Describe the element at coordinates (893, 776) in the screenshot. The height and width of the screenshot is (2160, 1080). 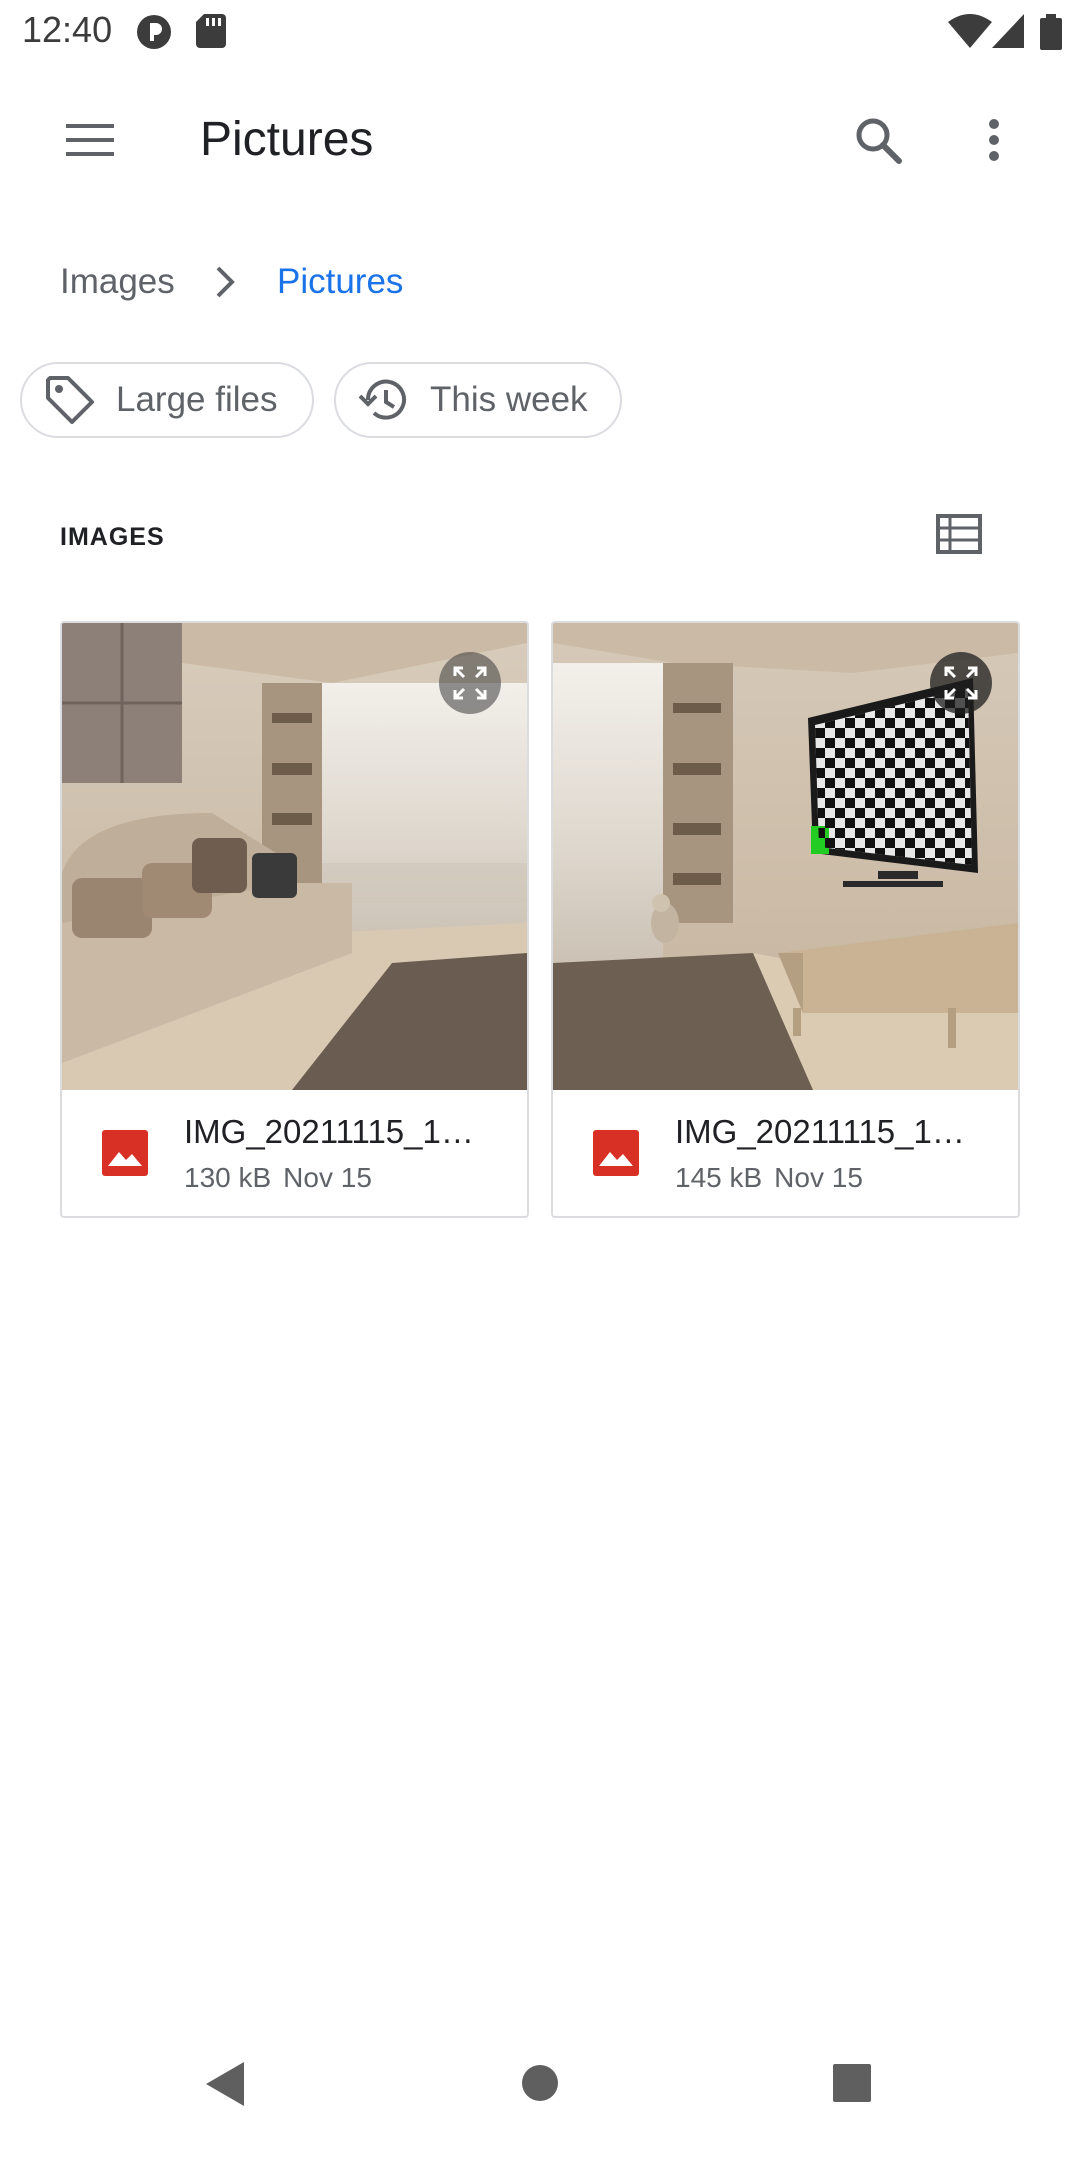
I see `tv-screen-pattern` at that location.